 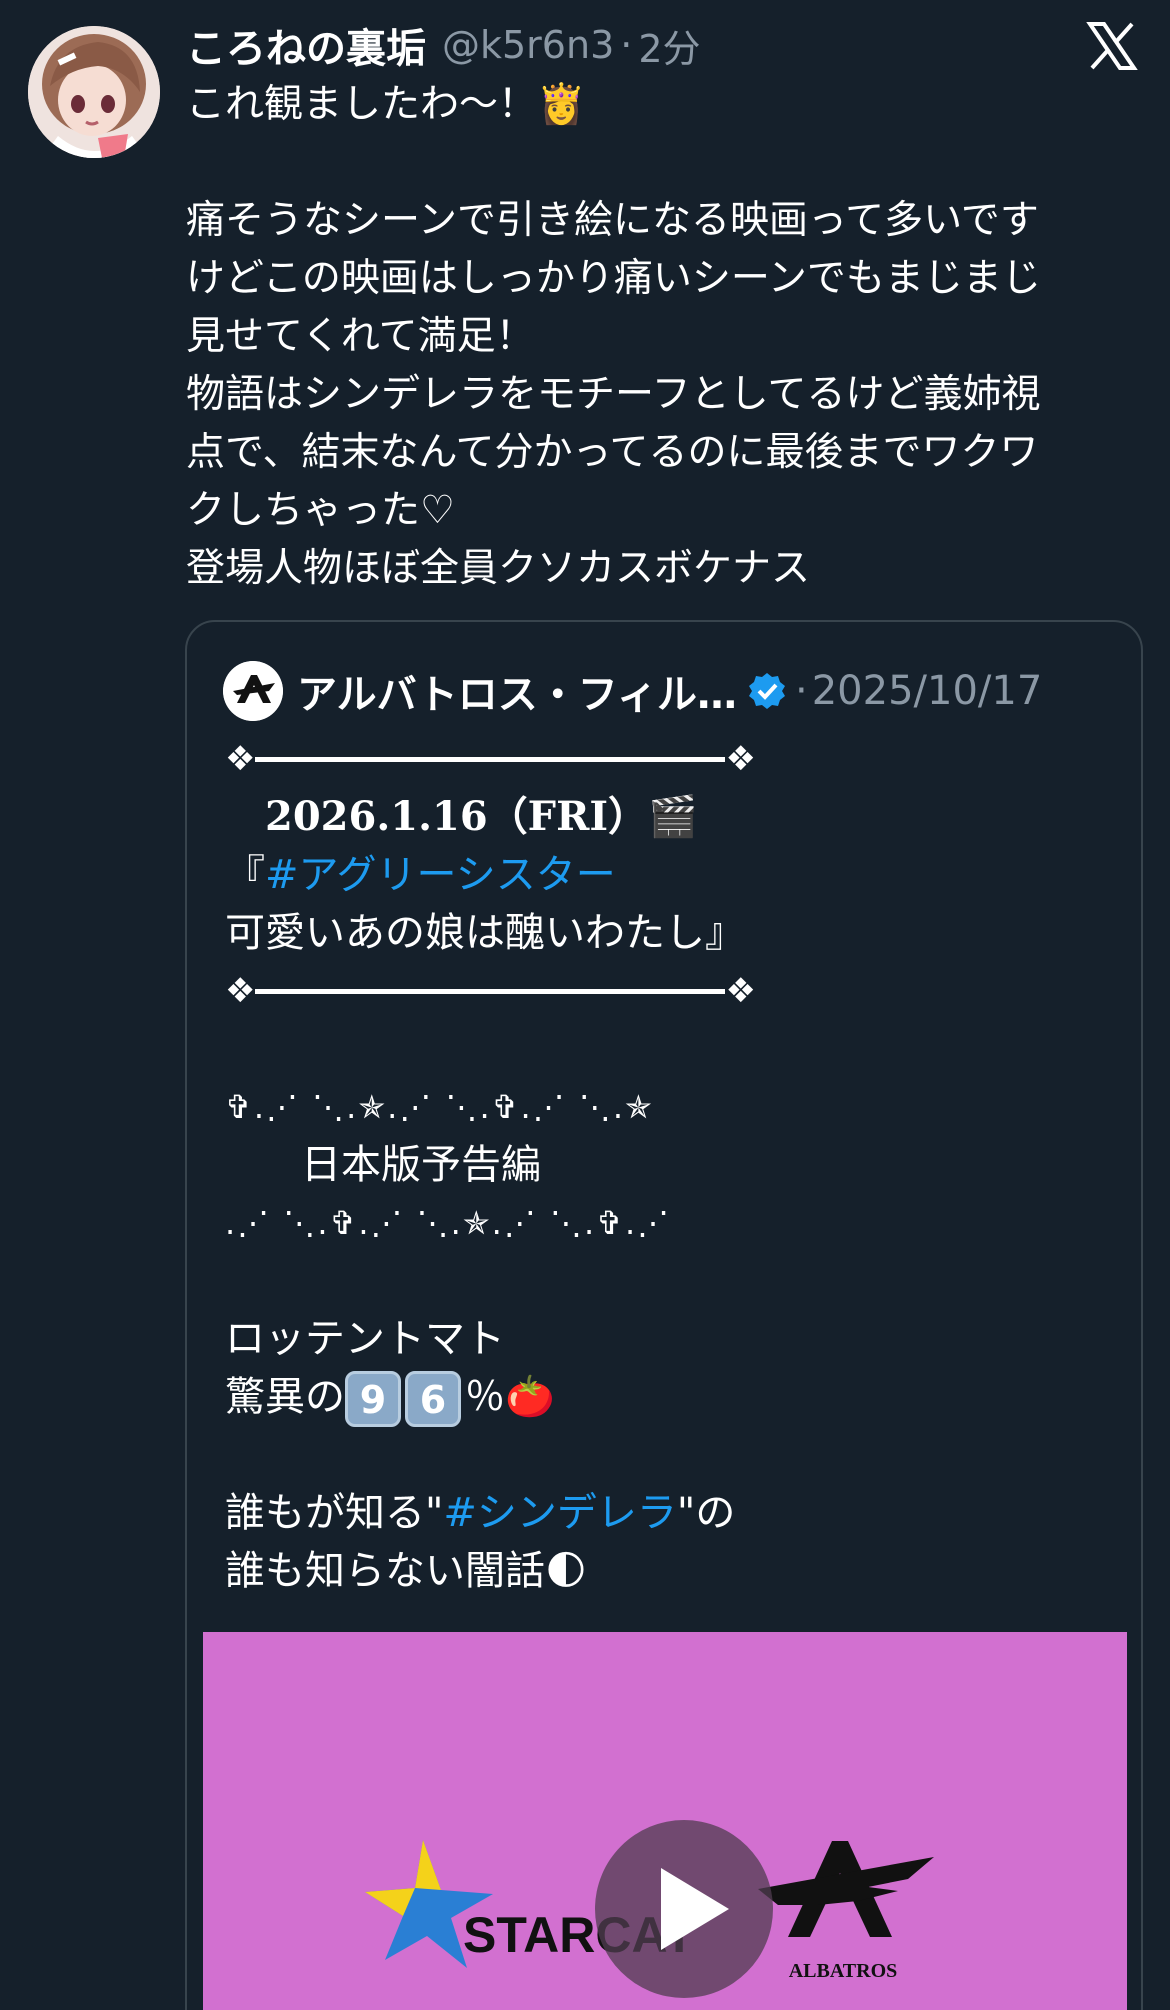 I want to click on play-button, so click(x=684, y=1909).